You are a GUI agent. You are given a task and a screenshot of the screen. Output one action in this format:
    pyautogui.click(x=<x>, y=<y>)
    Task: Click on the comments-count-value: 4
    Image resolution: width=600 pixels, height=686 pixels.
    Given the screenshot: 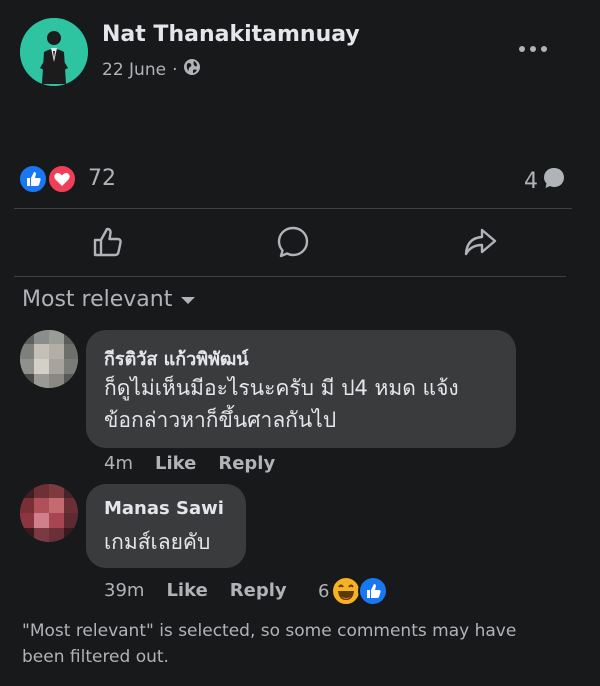 What is the action you would take?
    pyautogui.click(x=531, y=181)
    